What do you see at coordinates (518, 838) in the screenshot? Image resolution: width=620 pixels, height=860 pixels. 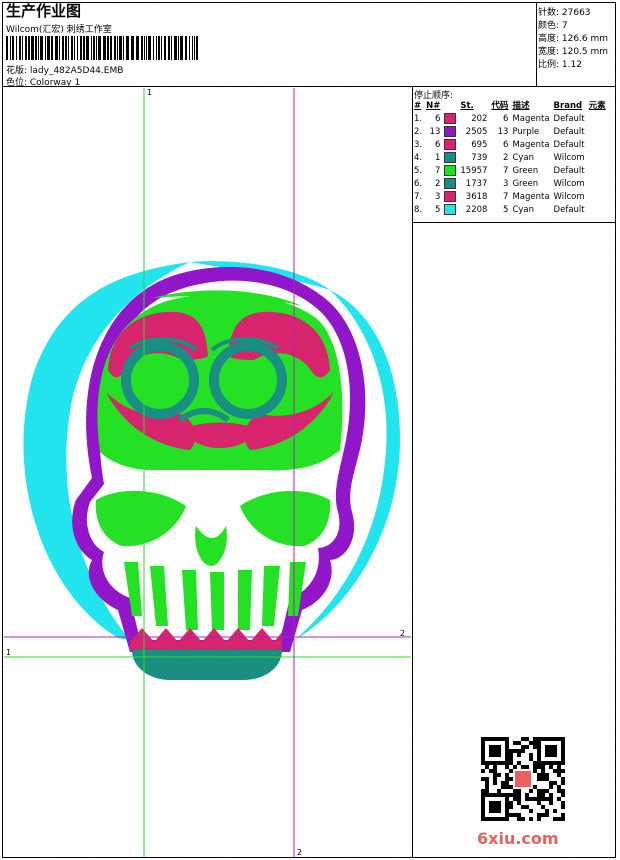 I see `site-brand: 6xiu.com` at bounding box center [518, 838].